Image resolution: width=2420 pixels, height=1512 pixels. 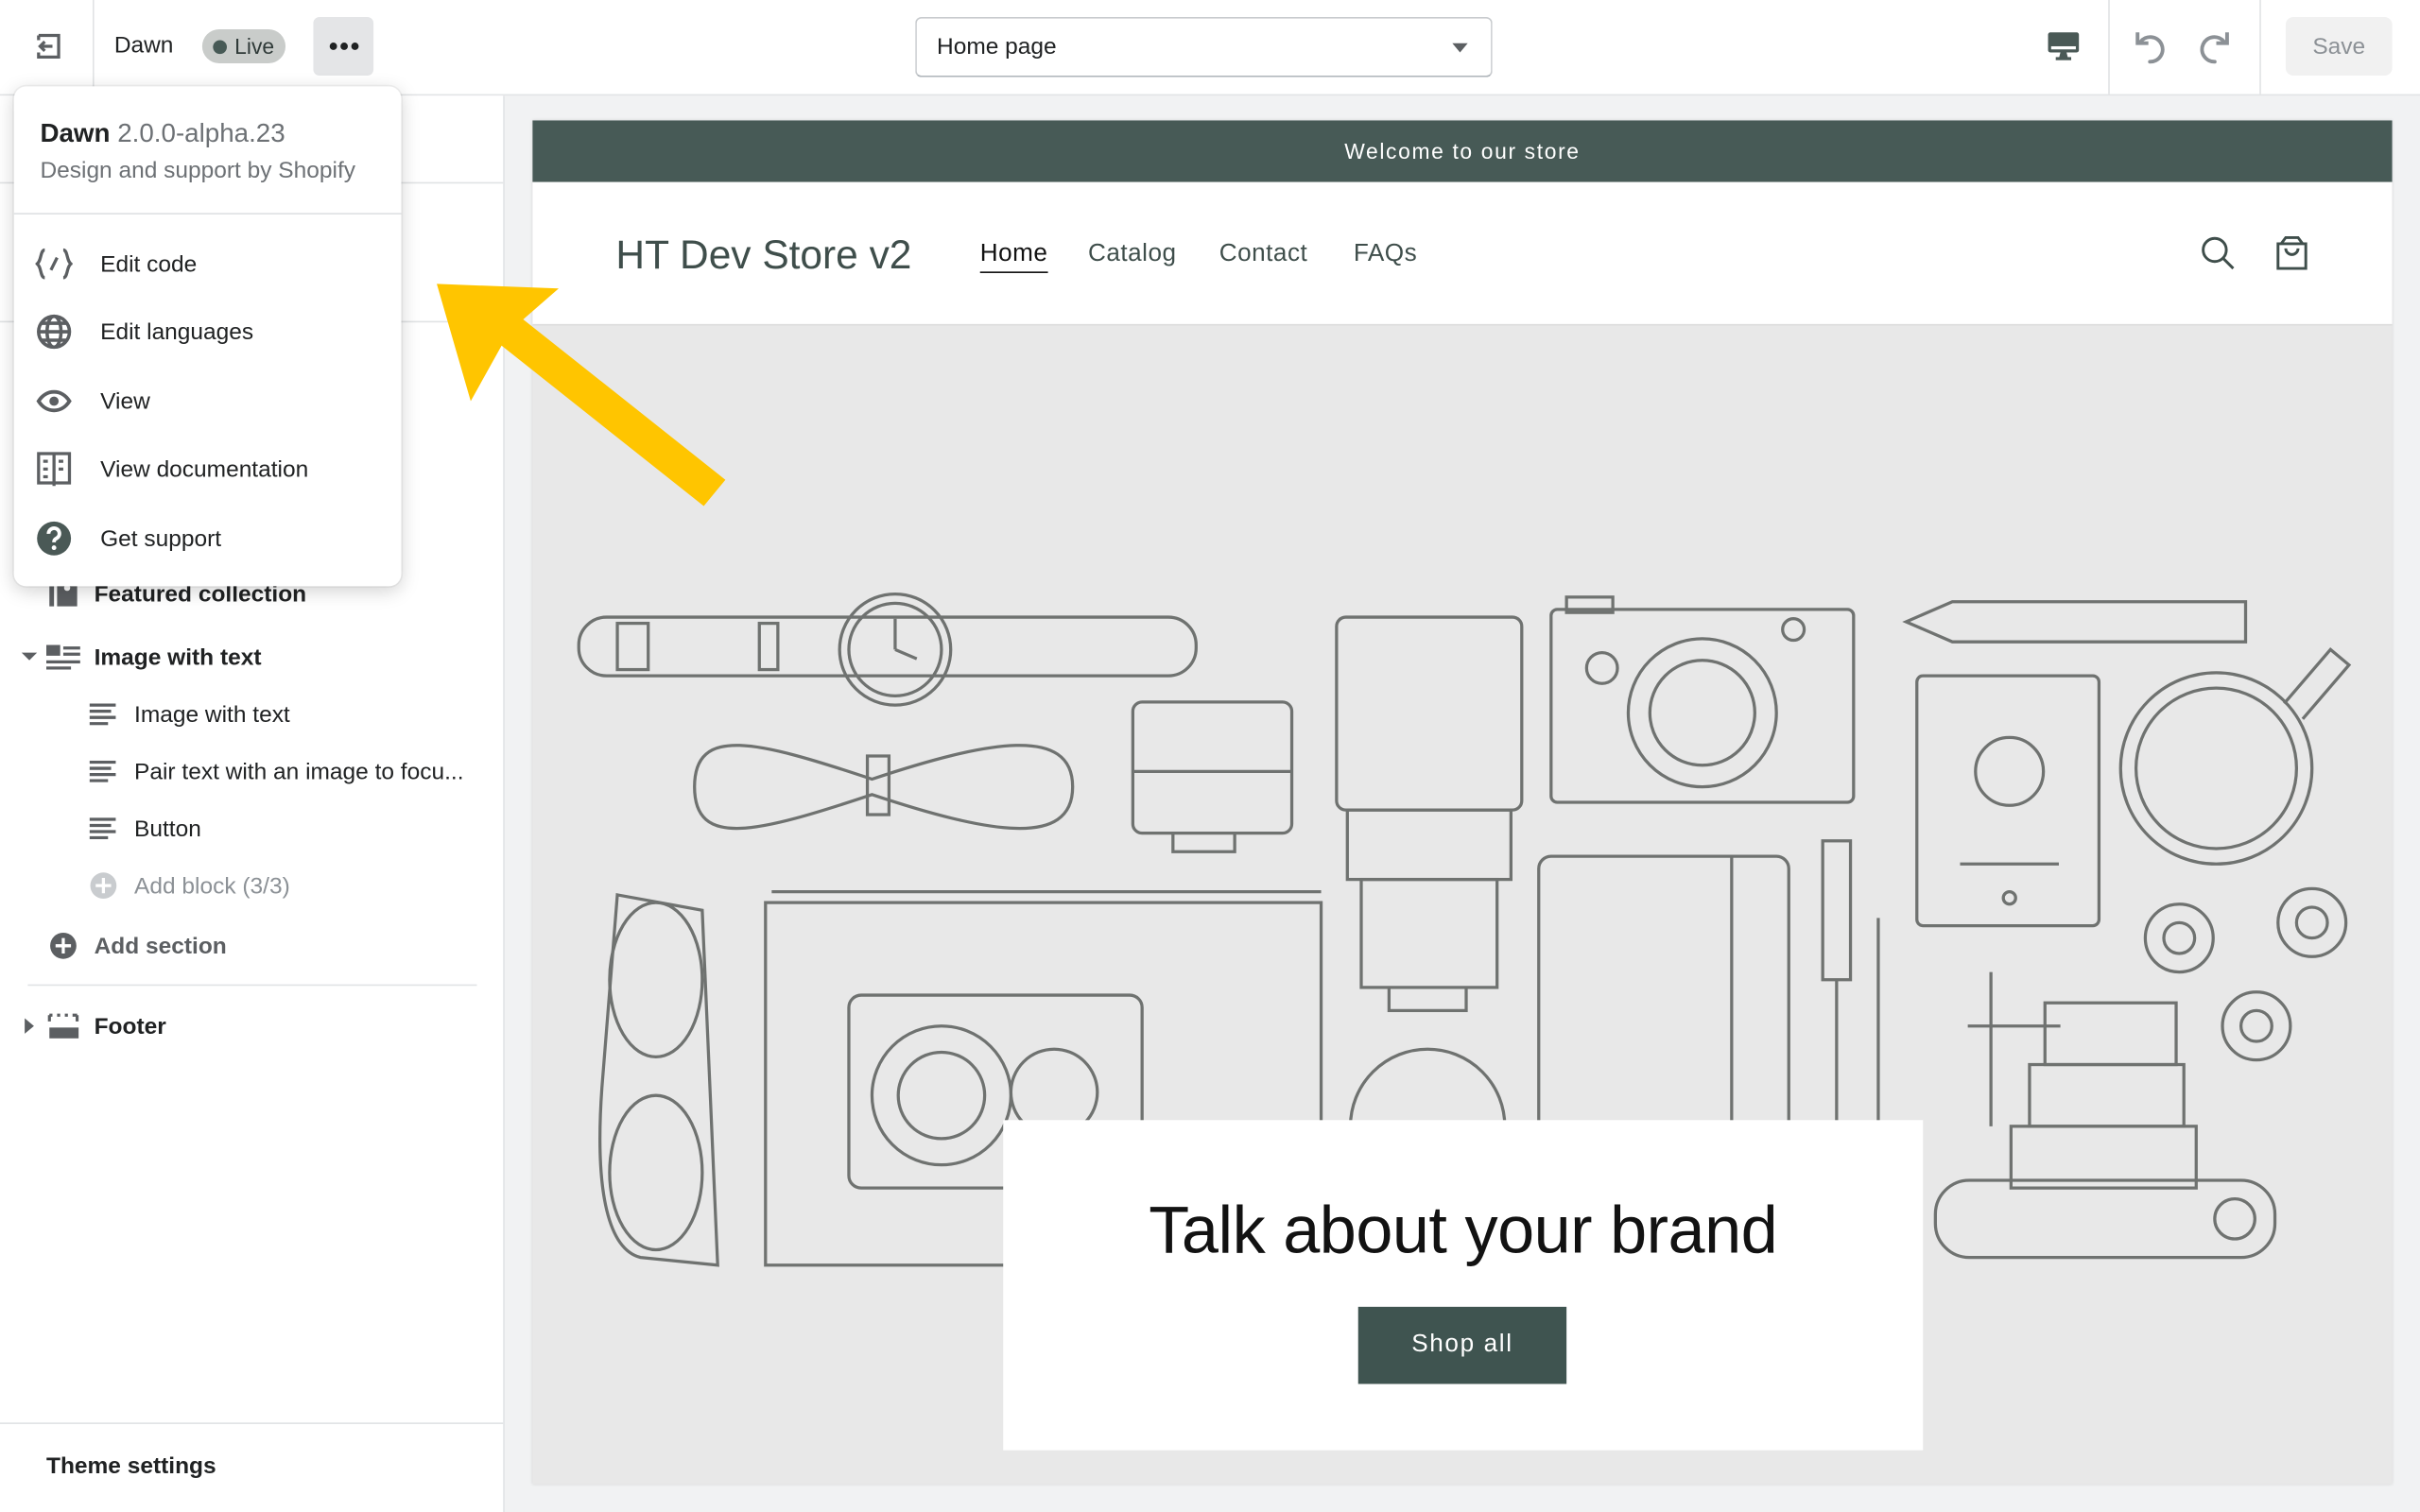 I want to click on menu-item-label: Edit code, so click(x=149, y=264).